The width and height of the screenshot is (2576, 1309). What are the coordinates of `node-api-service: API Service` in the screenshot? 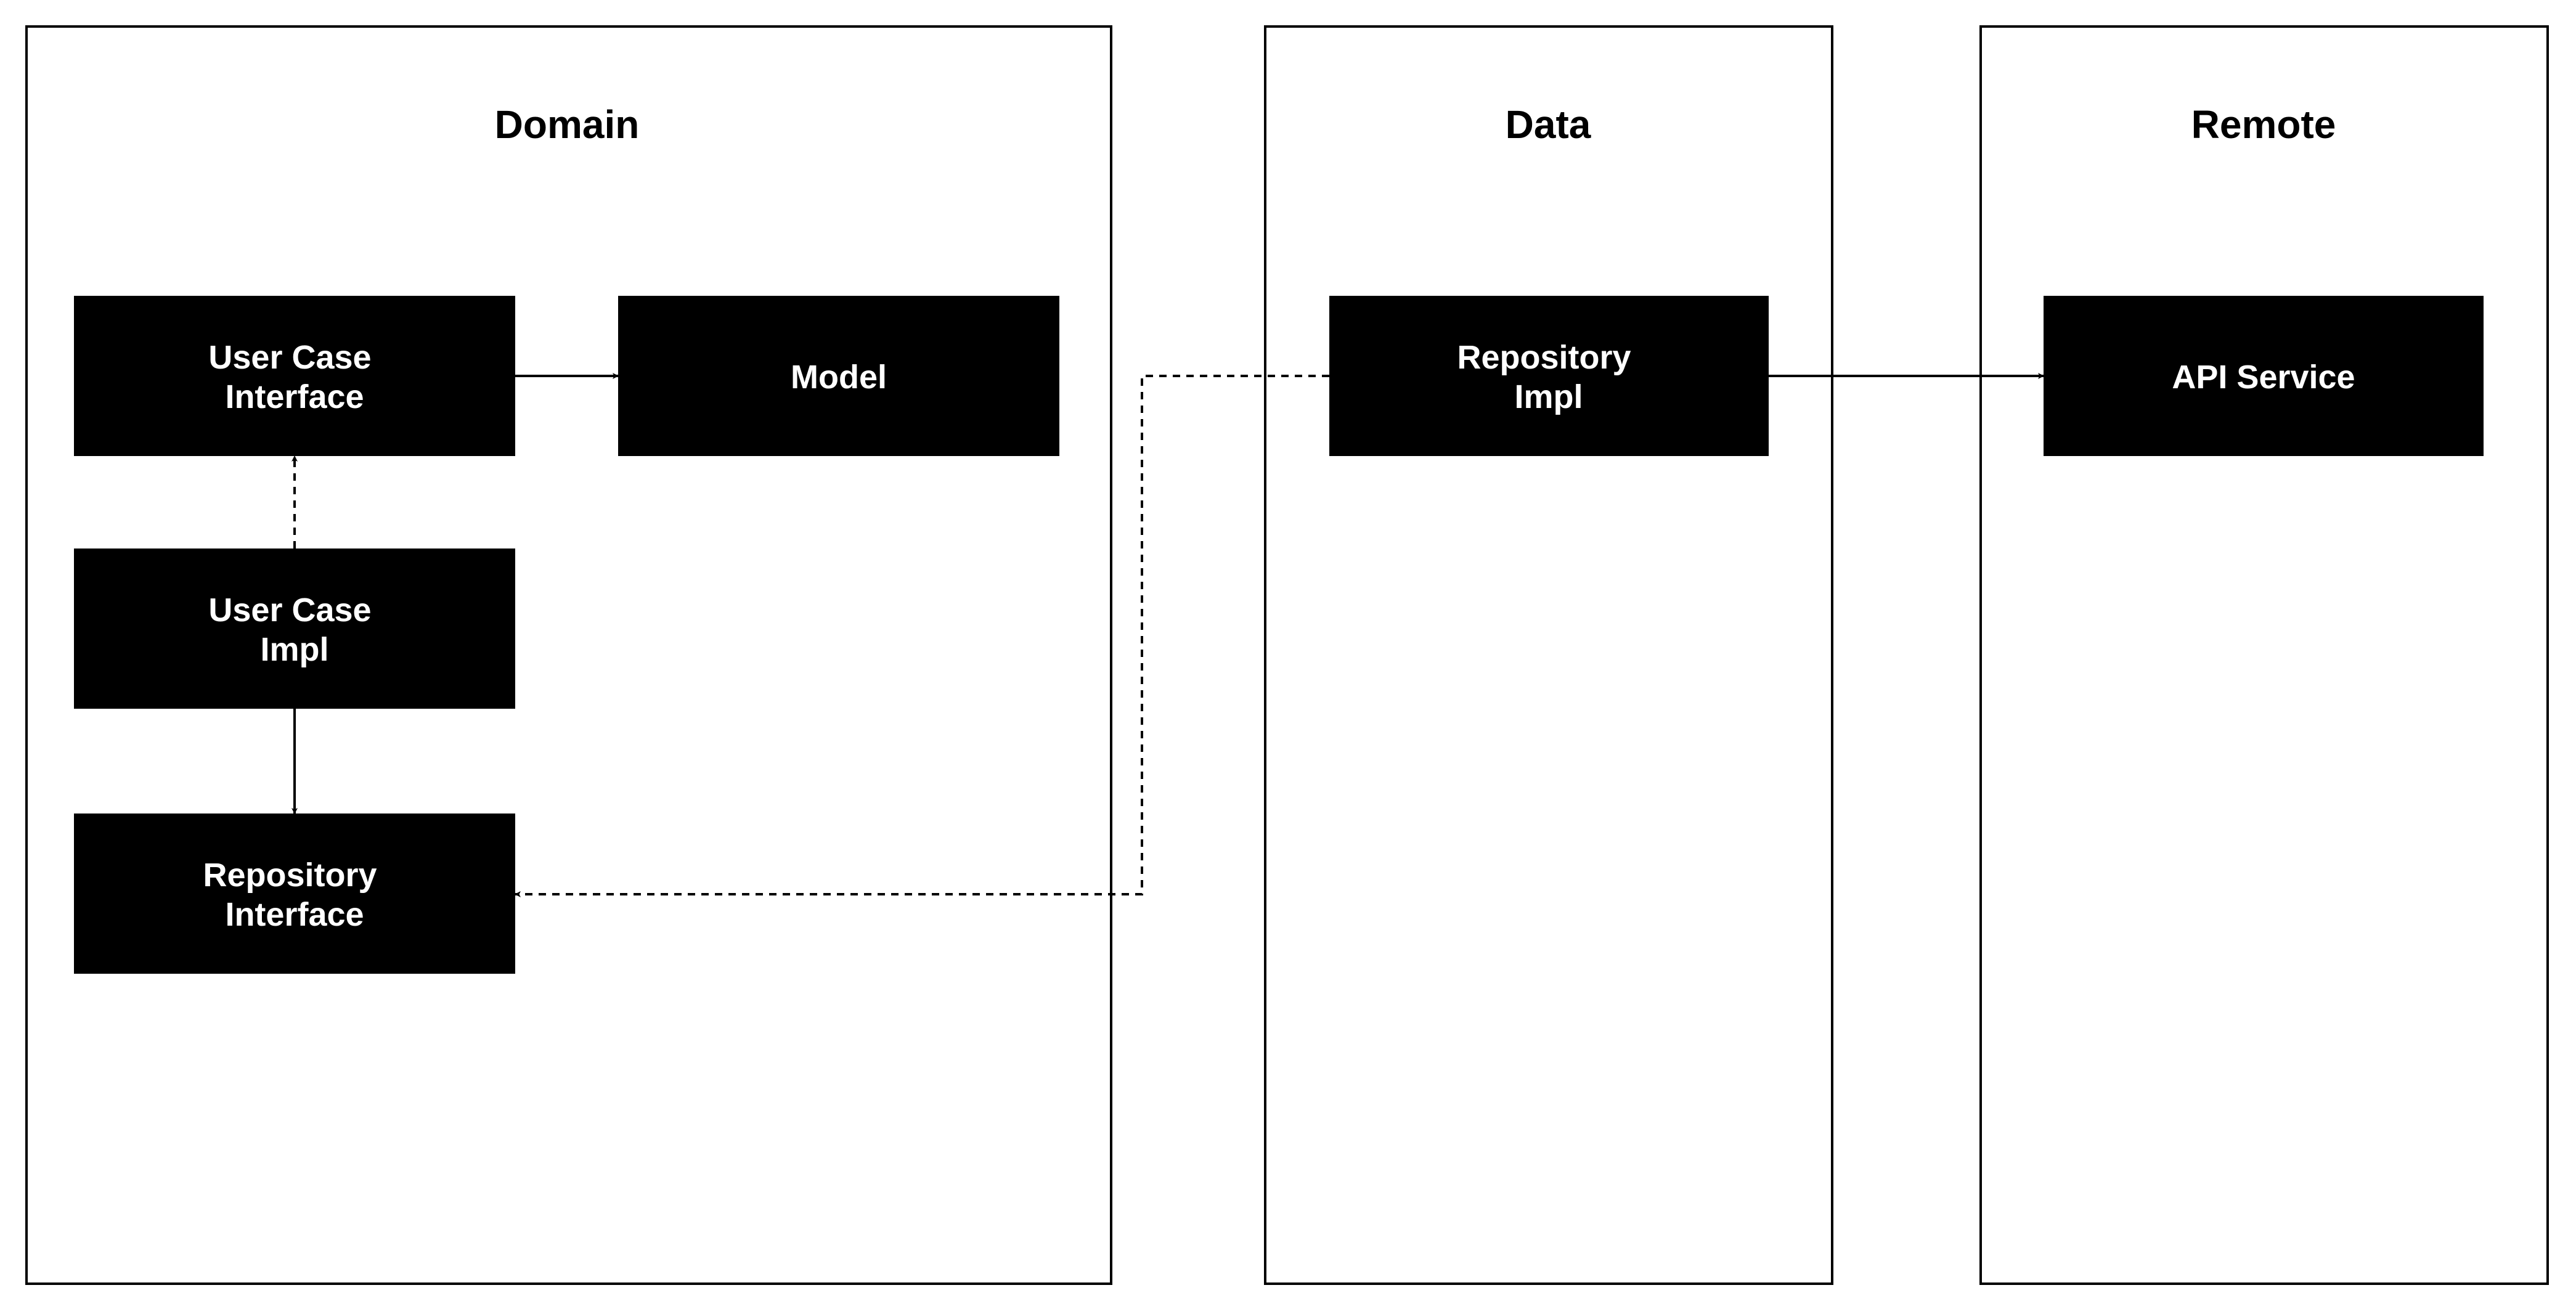 It's located at (2264, 376).